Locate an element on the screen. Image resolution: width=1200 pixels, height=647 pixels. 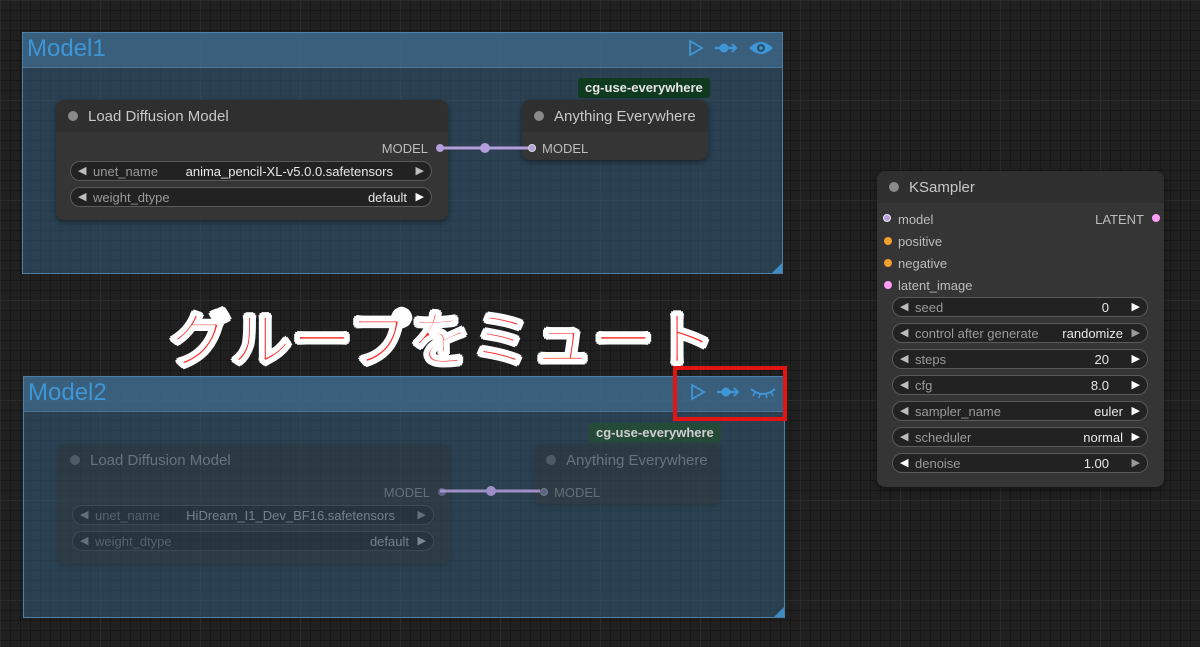
input-label: latent_image is located at coordinates (935, 285).